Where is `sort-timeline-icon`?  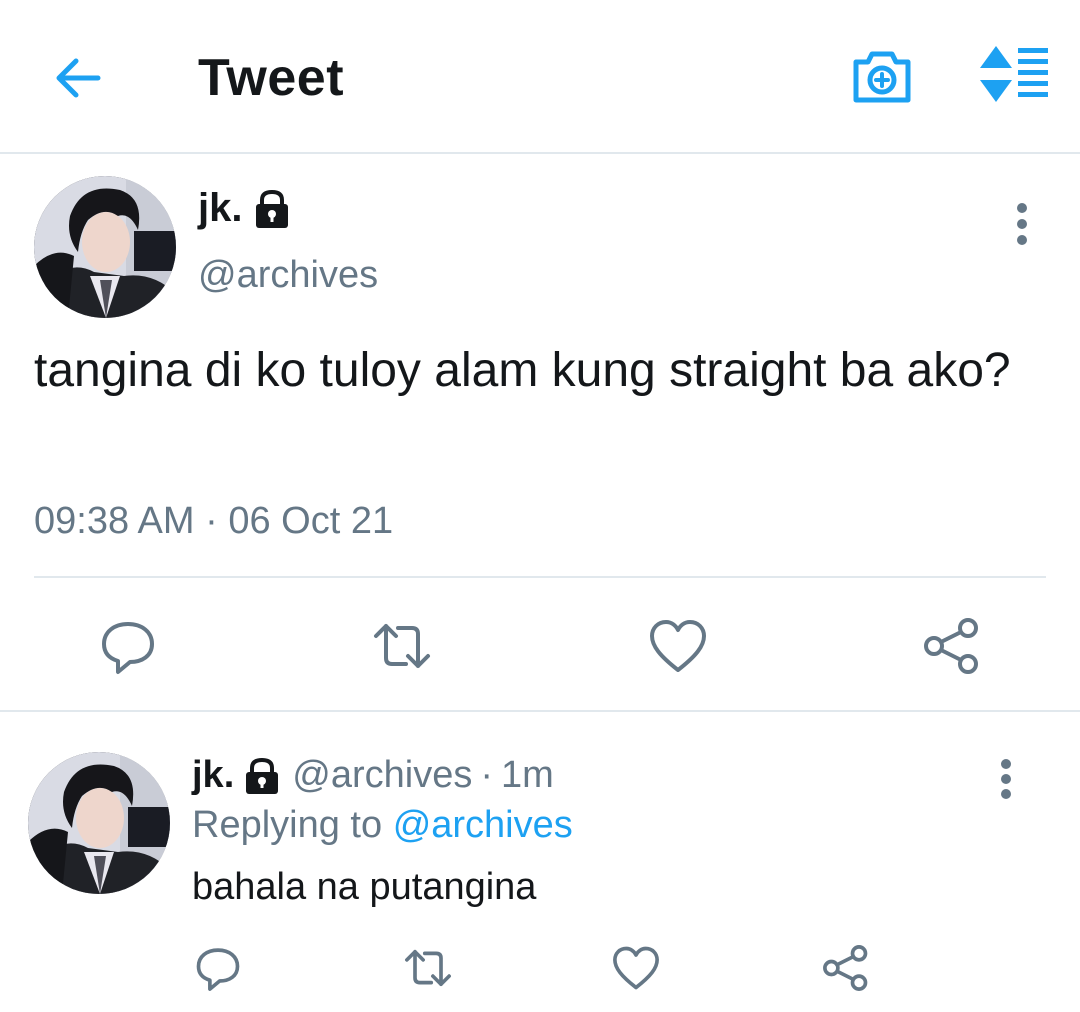
sort-timeline-icon is located at coordinates (1012, 74).